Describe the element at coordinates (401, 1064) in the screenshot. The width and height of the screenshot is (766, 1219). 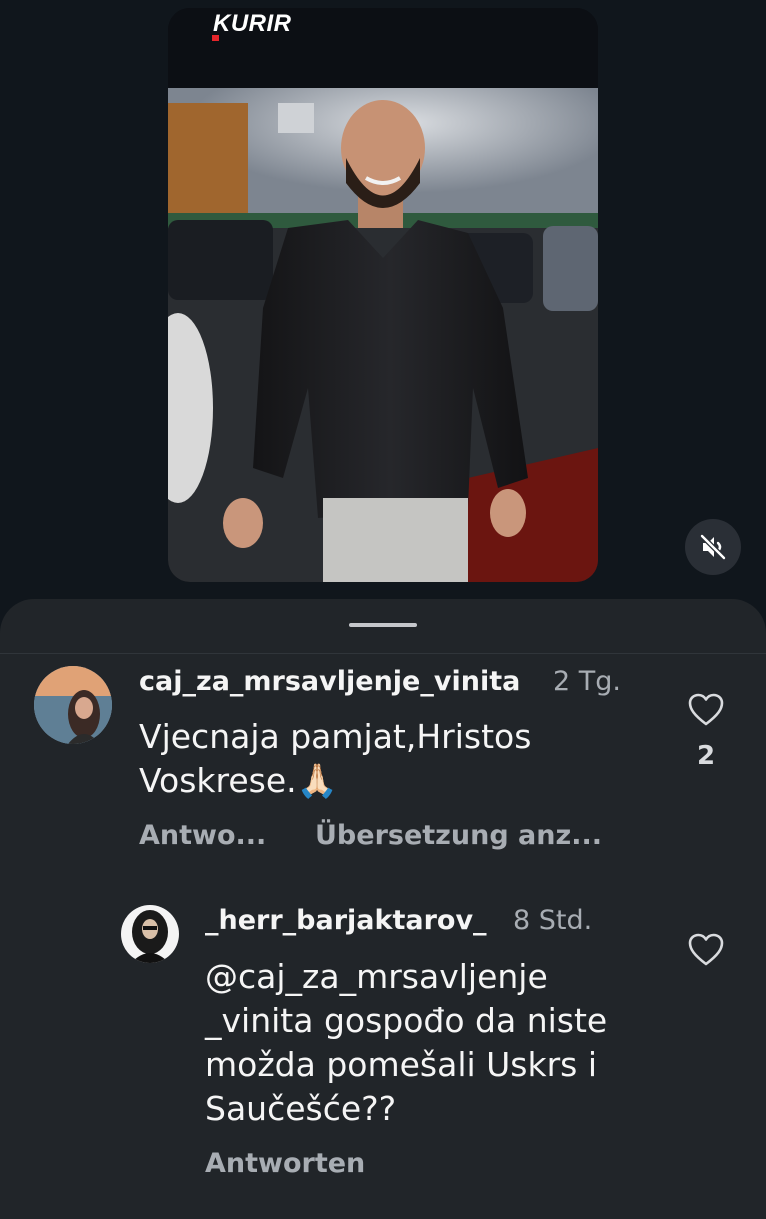
I see `comment-text-line: možda pomešali Uskrs i` at that location.